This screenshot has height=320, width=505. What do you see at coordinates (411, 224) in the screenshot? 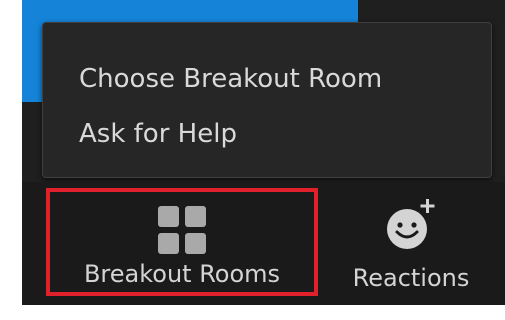
I see `smiley-add-icon` at bounding box center [411, 224].